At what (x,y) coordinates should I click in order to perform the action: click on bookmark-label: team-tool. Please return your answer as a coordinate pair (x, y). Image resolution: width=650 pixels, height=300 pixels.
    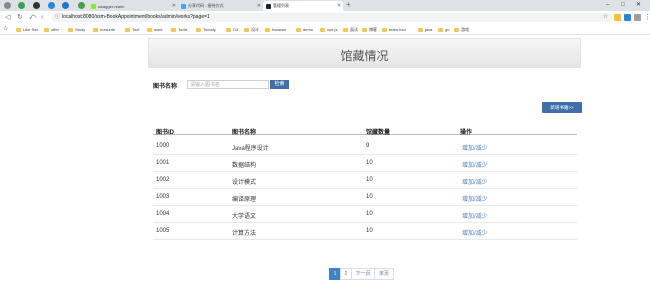
    Looking at the image, I should click on (397, 29).